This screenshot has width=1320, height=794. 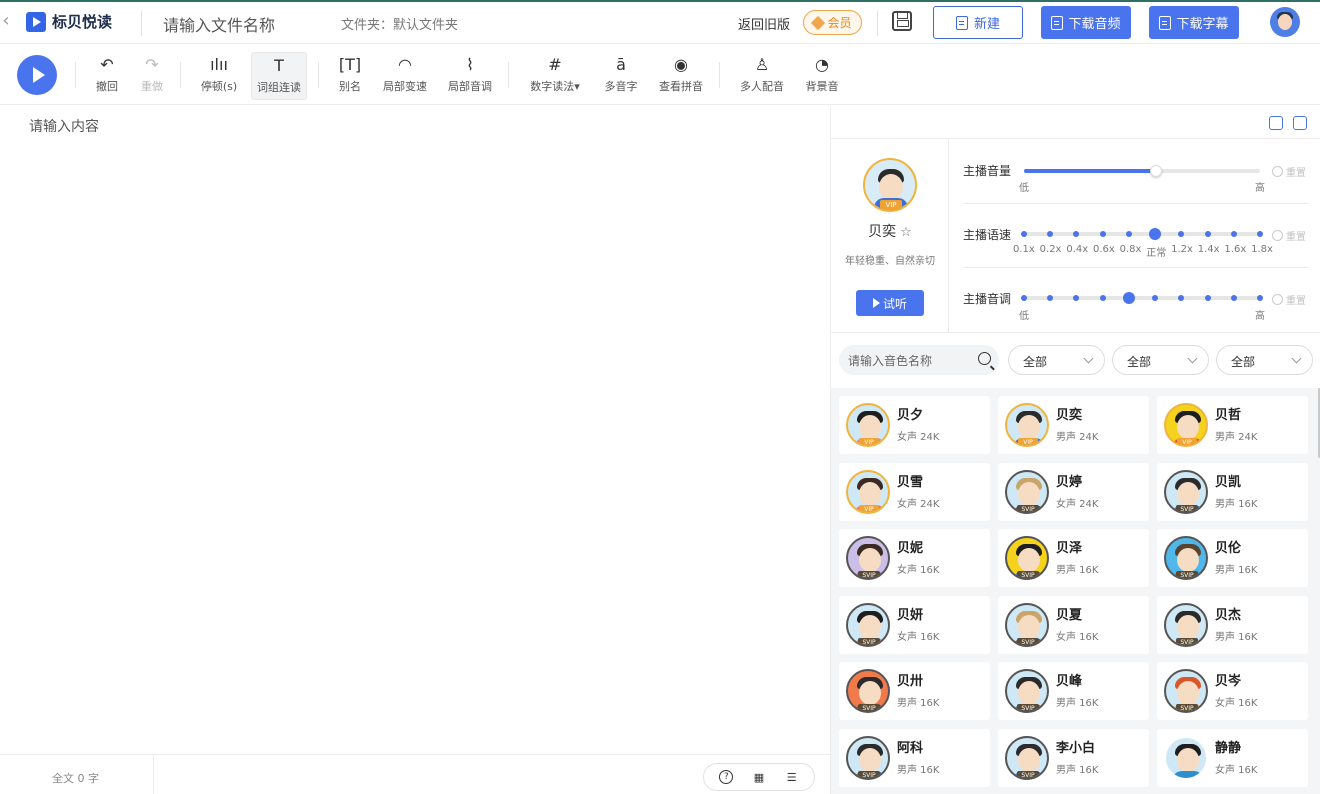 I want to click on speed-tick-label: 0.4x, so click(x=1077, y=251).